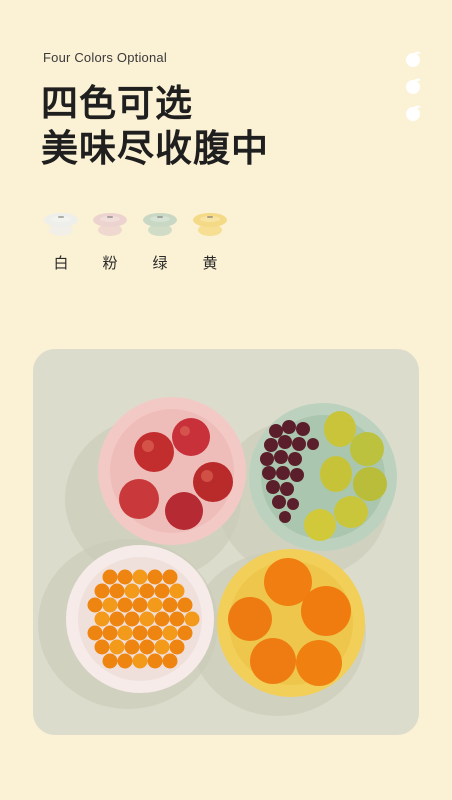  I want to click on color-label-2: 绿, so click(160, 263).